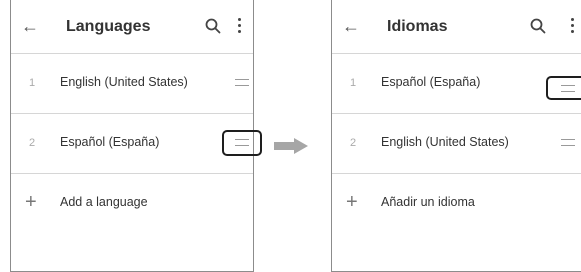 Image resolution: width=581 pixels, height=272 pixels. I want to click on page-title: Languages, so click(108, 26).